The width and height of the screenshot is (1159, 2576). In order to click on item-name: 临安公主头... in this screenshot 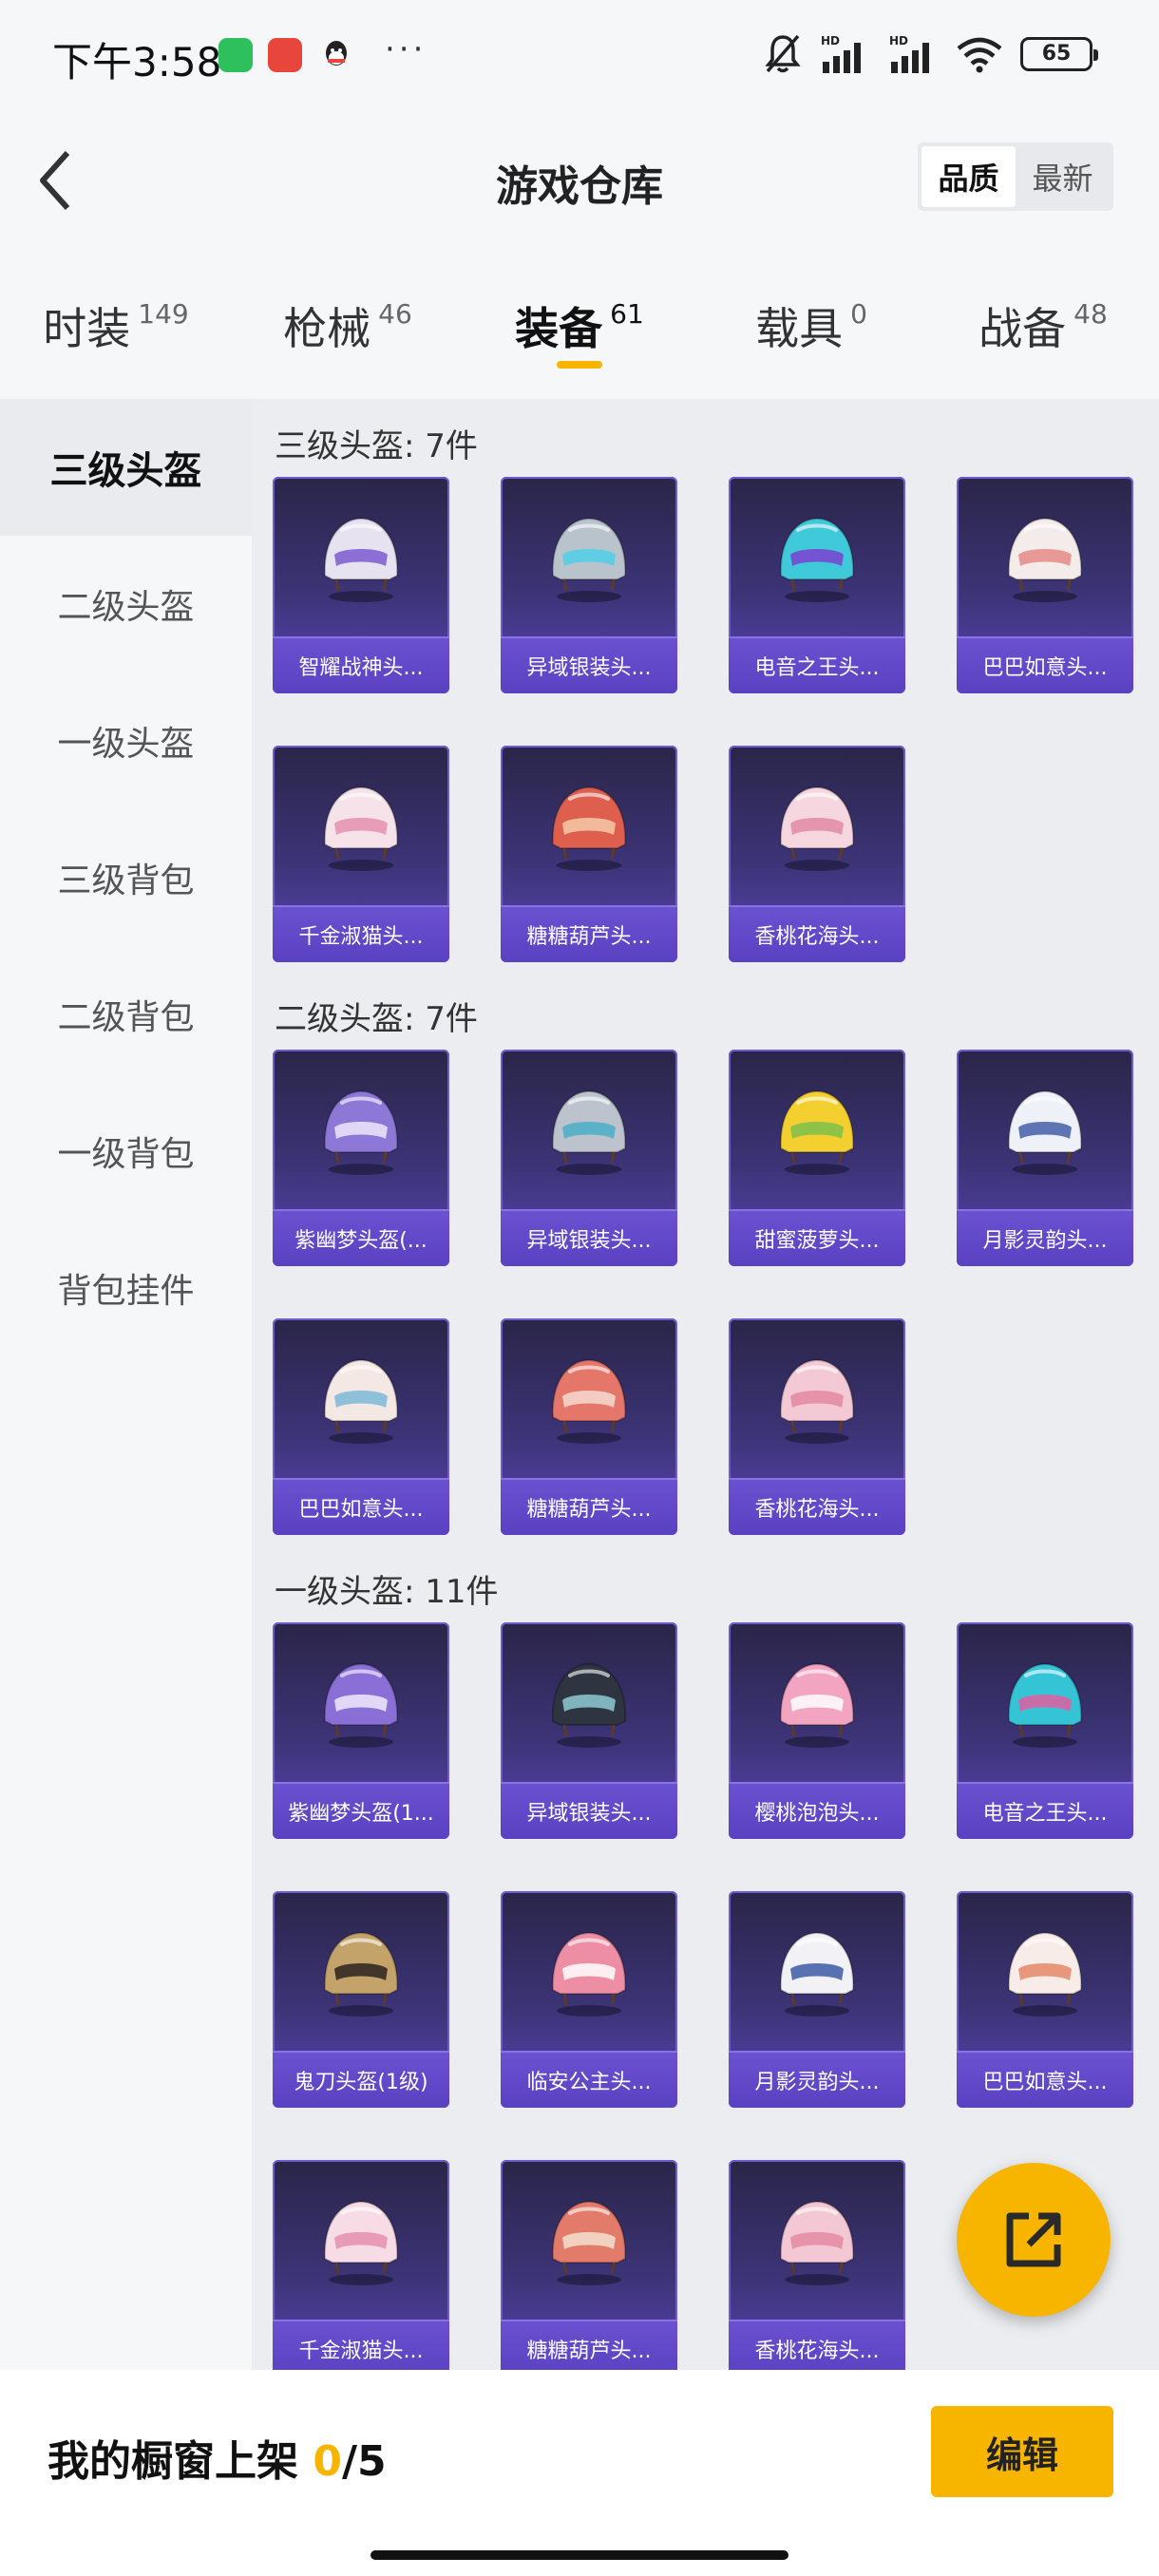, I will do `click(589, 2080)`.